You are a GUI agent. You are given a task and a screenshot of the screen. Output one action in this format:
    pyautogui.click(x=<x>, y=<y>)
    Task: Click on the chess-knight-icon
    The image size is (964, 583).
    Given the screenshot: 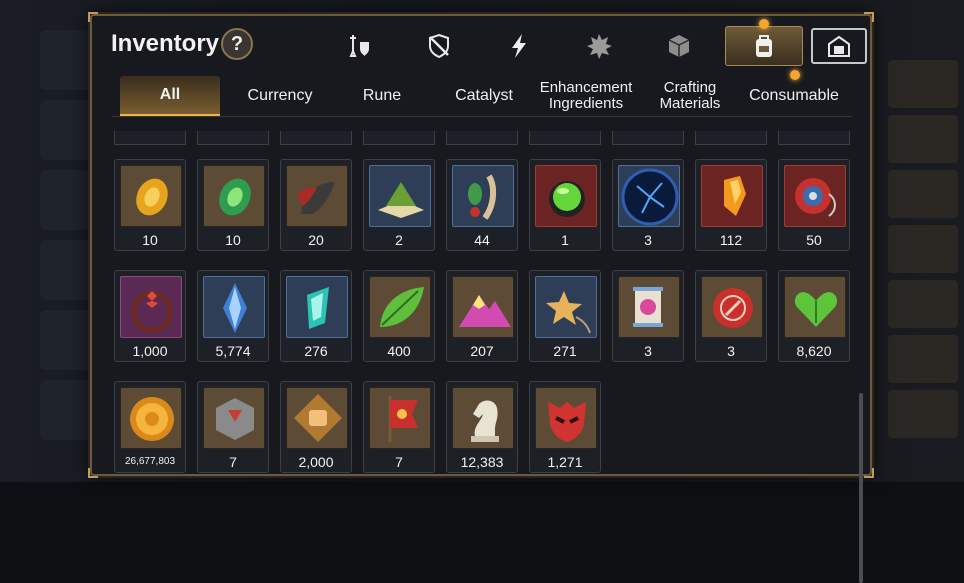 What is the action you would take?
    pyautogui.click(x=483, y=418)
    